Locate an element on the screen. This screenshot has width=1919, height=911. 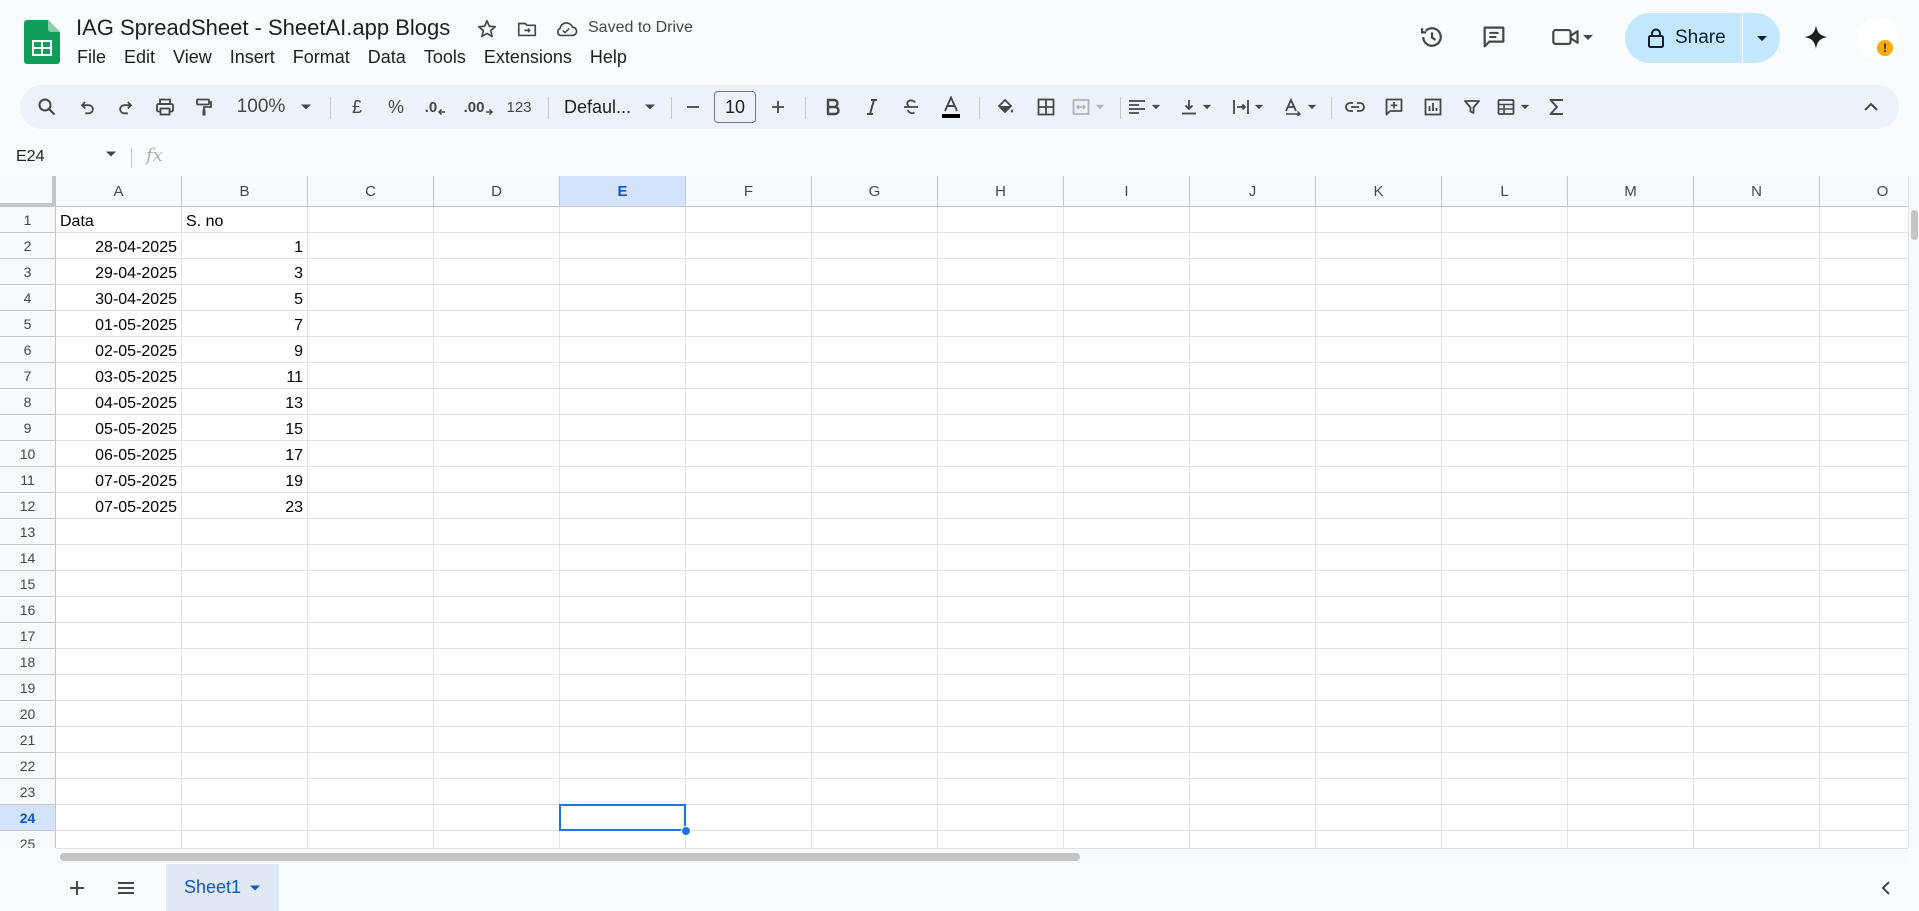
cell-d16 is located at coordinates (497, 610).